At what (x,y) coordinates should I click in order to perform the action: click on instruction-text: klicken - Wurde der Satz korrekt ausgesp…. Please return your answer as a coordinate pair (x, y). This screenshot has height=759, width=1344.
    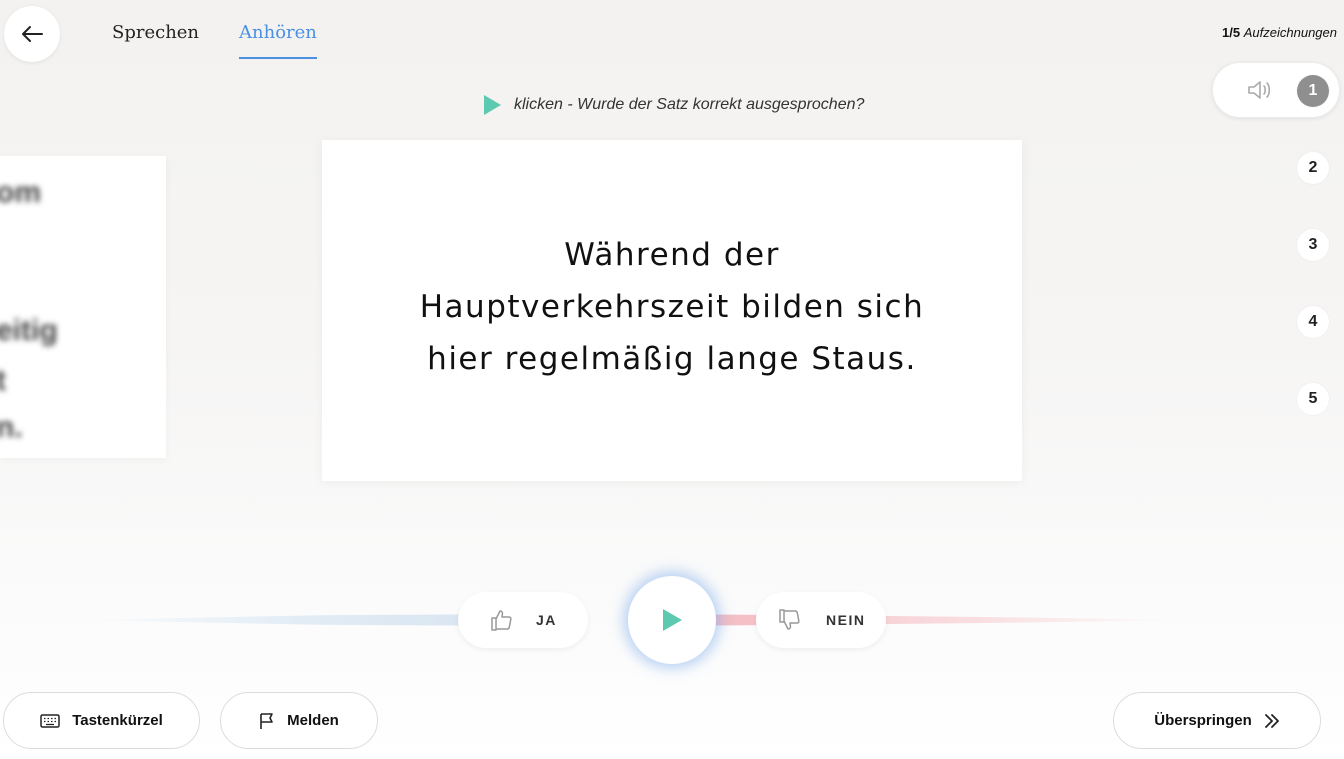
    Looking at the image, I should click on (689, 104).